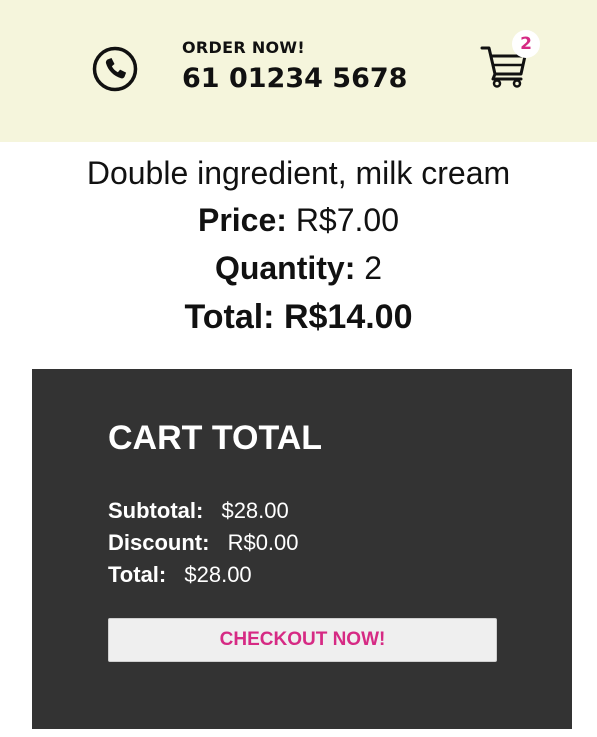  Describe the element at coordinates (156, 510) in the screenshot. I see `subtotal-label: Subtotal:` at that location.